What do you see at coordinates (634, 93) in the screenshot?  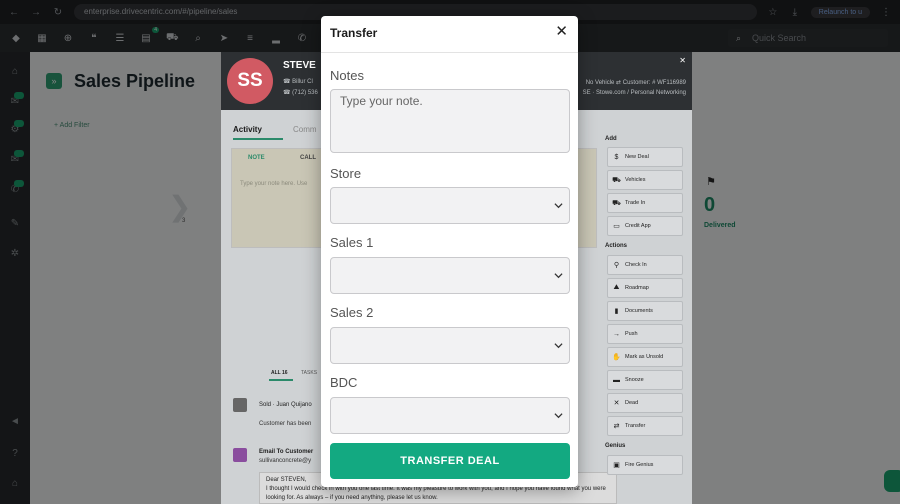 I see `customer-source-info: SE · Stowe.com / Personal Networking` at bounding box center [634, 93].